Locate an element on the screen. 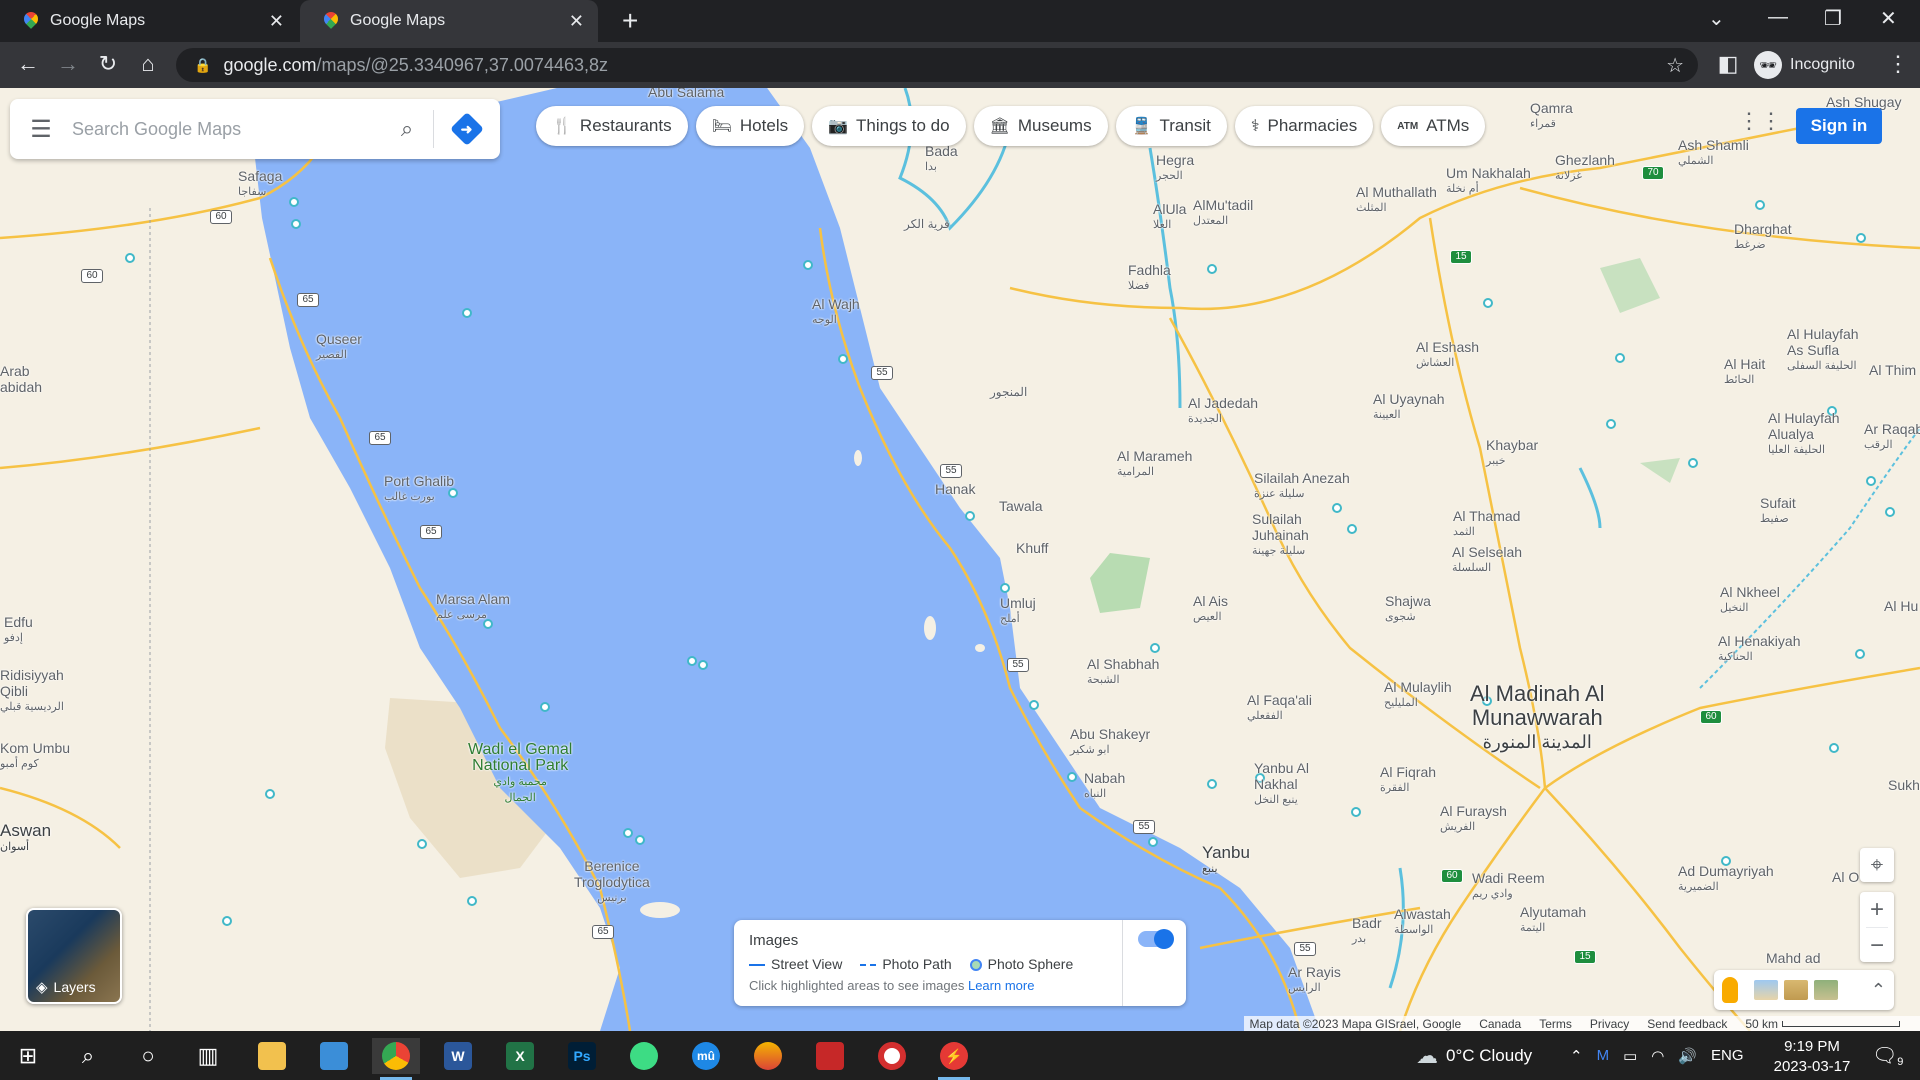 The width and height of the screenshot is (1920, 1080). language-indicator: ENG is located at coordinates (1727, 1055).